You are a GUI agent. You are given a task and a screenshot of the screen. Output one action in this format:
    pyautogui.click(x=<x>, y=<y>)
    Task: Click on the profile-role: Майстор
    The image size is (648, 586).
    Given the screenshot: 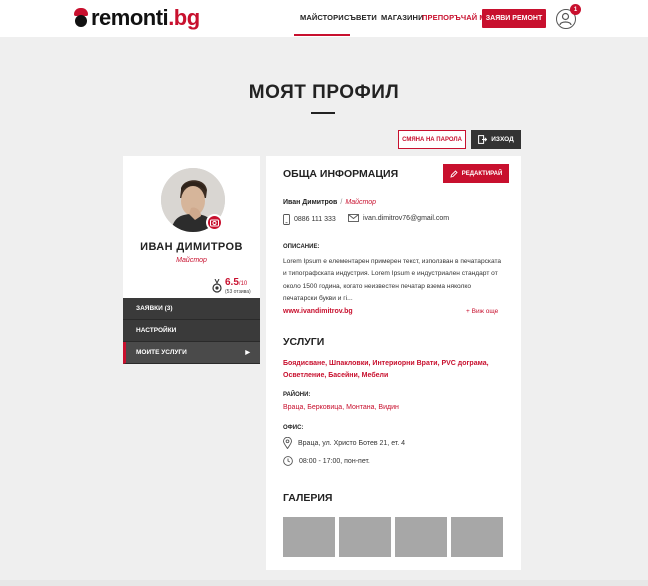 What is the action you would take?
    pyautogui.click(x=191, y=260)
    